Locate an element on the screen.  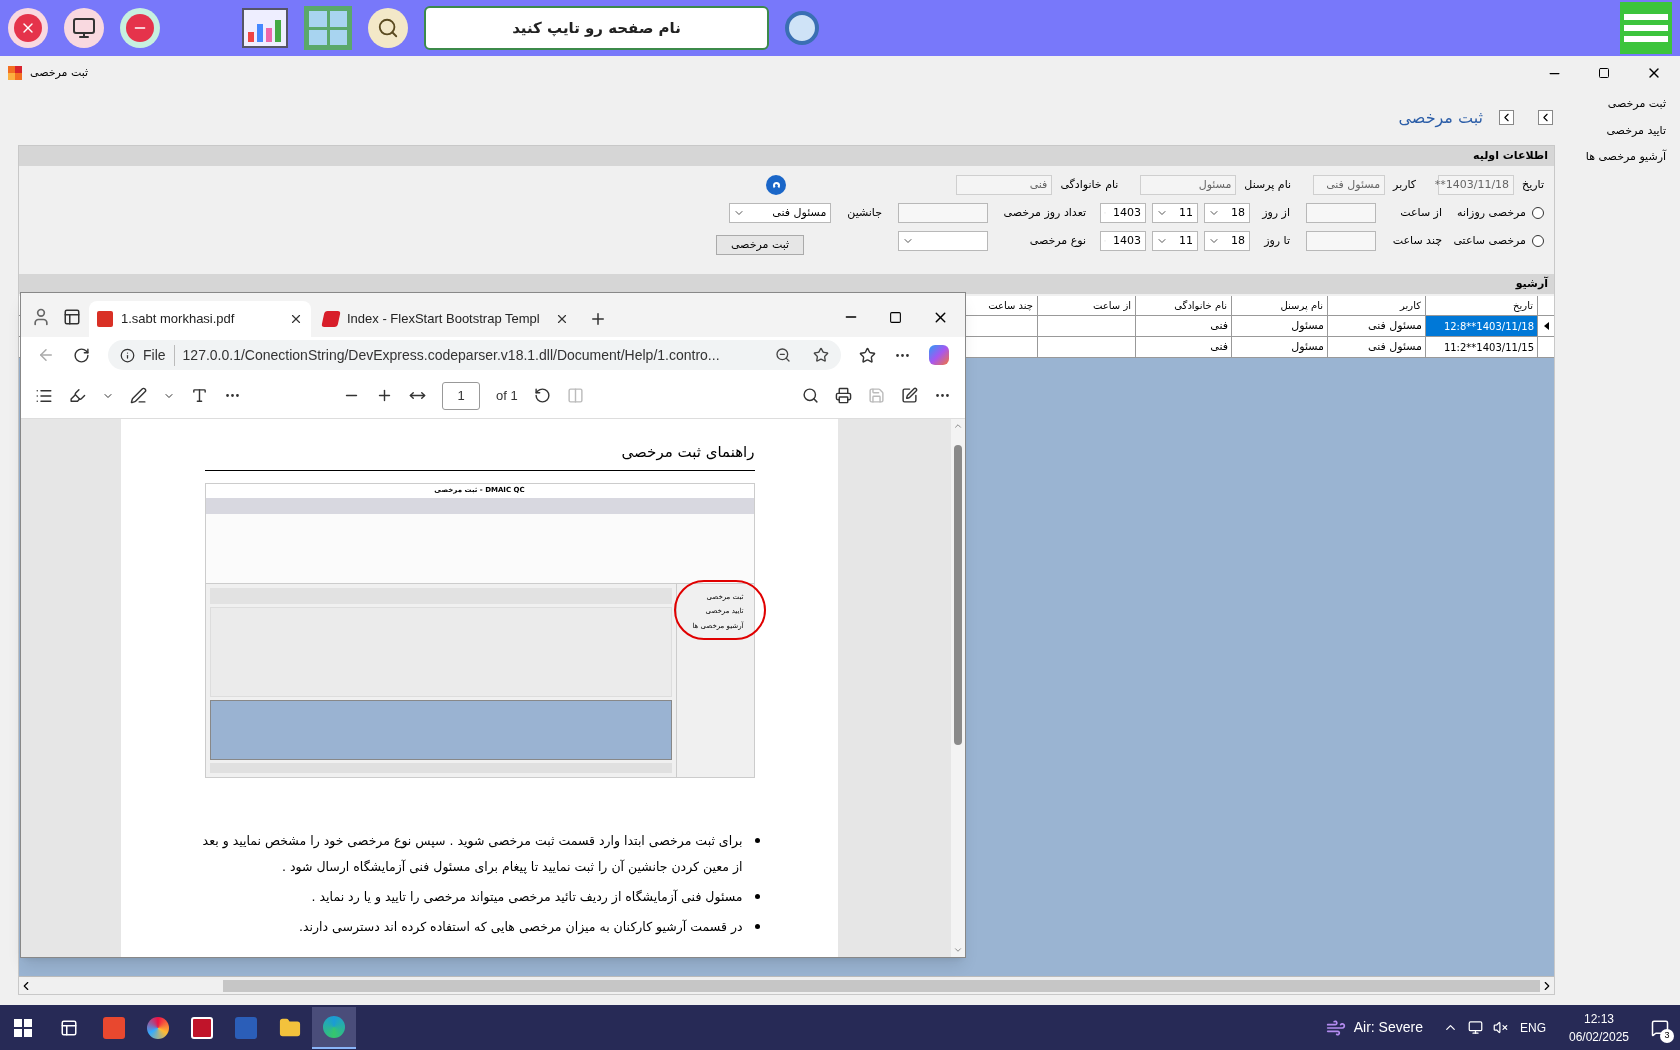
submit-button: ثبت مرخصی is located at coordinates (760, 245).